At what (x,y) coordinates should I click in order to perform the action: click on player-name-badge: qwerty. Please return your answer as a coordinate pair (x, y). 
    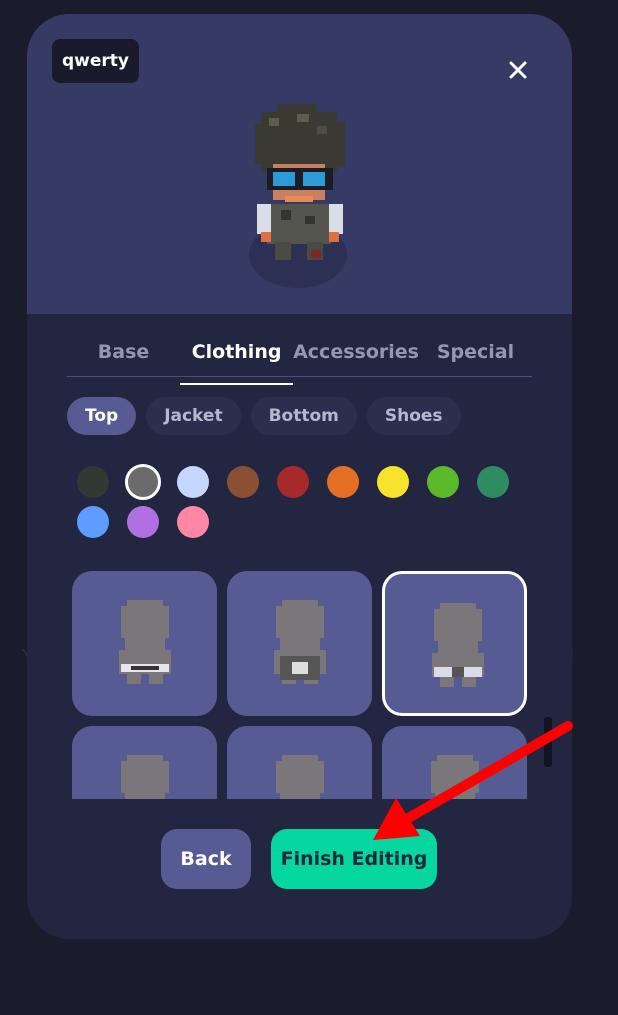
    Looking at the image, I should click on (95, 61).